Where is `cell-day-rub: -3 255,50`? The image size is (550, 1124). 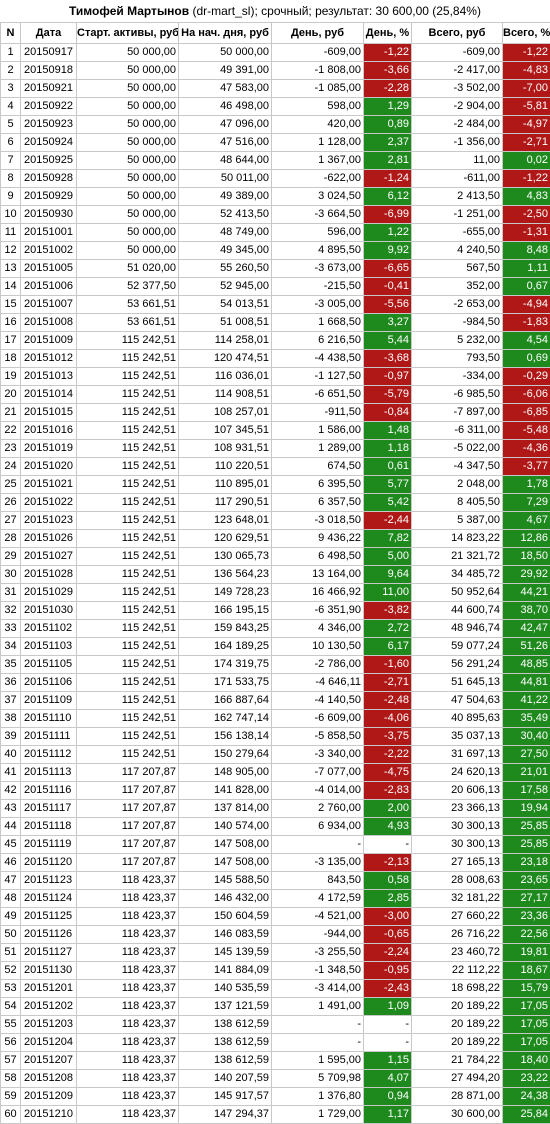 cell-day-rub: -3 255,50 is located at coordinates (317, 952).